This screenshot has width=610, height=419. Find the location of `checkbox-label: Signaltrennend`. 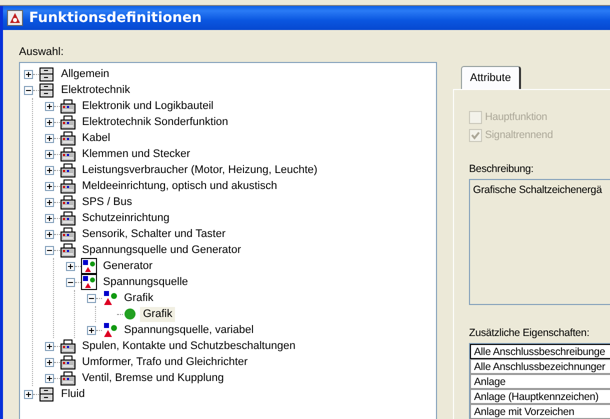

checkbox-label: Signaltrennend is located at coordinates (519, 135).